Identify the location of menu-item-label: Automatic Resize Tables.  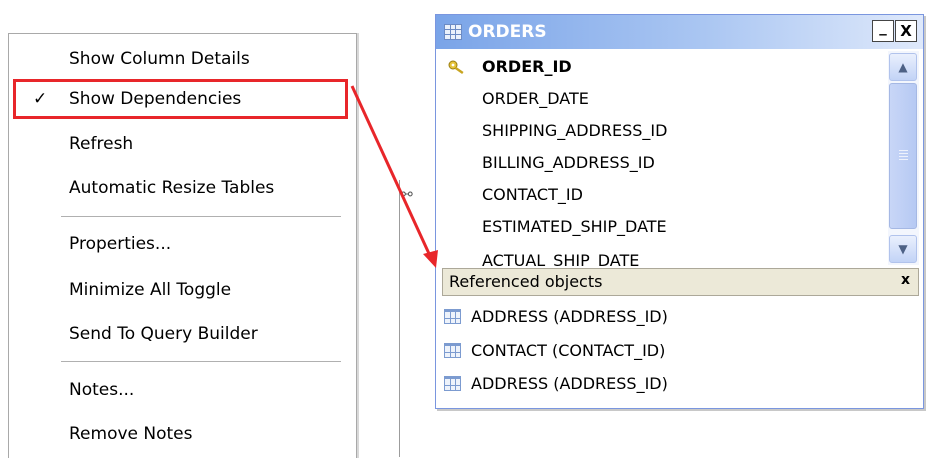
(172, 188).